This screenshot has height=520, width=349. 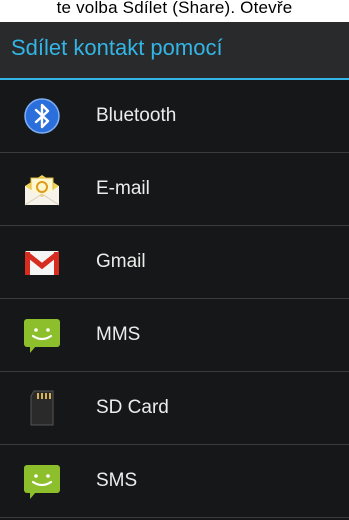 What do you see at coordinates (42, 116) in the screenshot?
I see `bluetooth-icon` at bounding box center [42, 116].